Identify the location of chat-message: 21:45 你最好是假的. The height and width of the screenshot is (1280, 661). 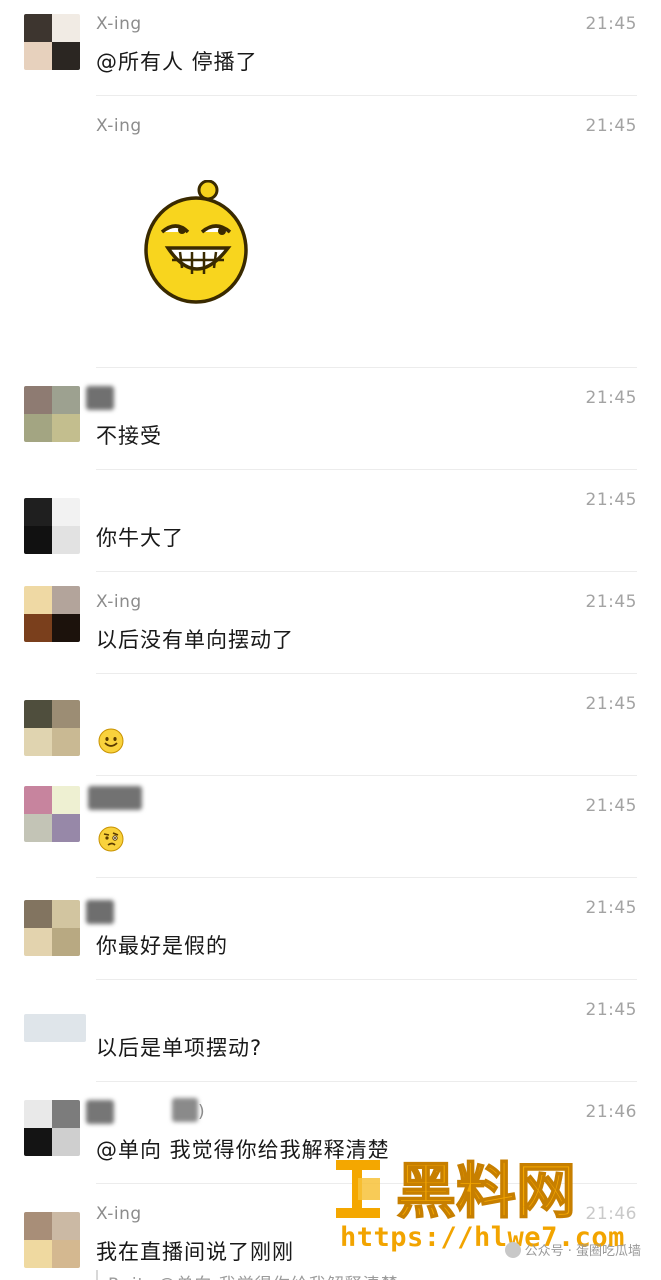
(330, 929).